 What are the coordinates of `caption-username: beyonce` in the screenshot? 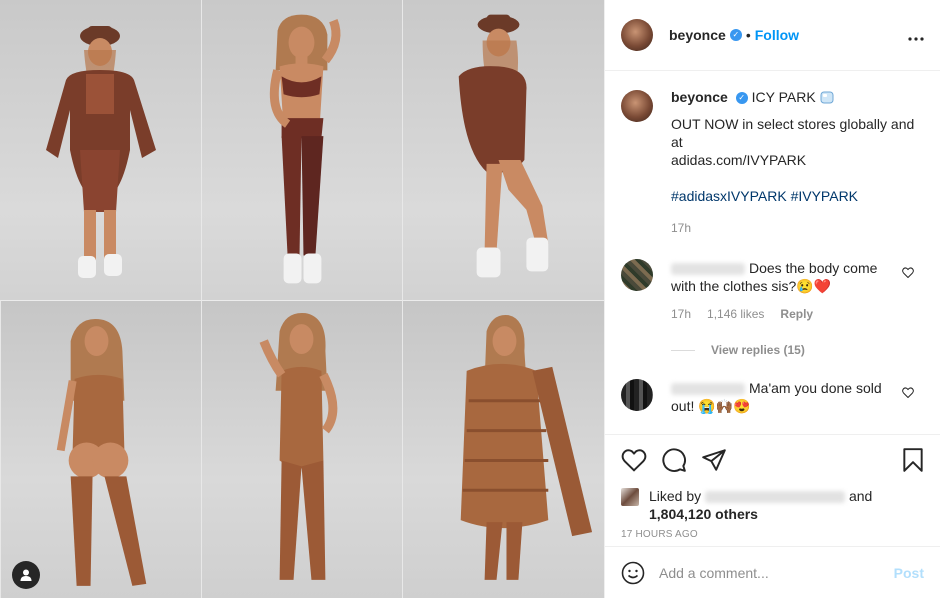 It's located at (699, 97).